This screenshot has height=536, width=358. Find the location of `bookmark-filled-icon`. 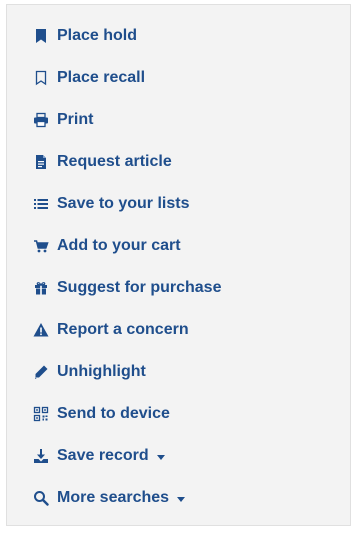

bookmark-filled-icon is located at coordinates (41, 36).